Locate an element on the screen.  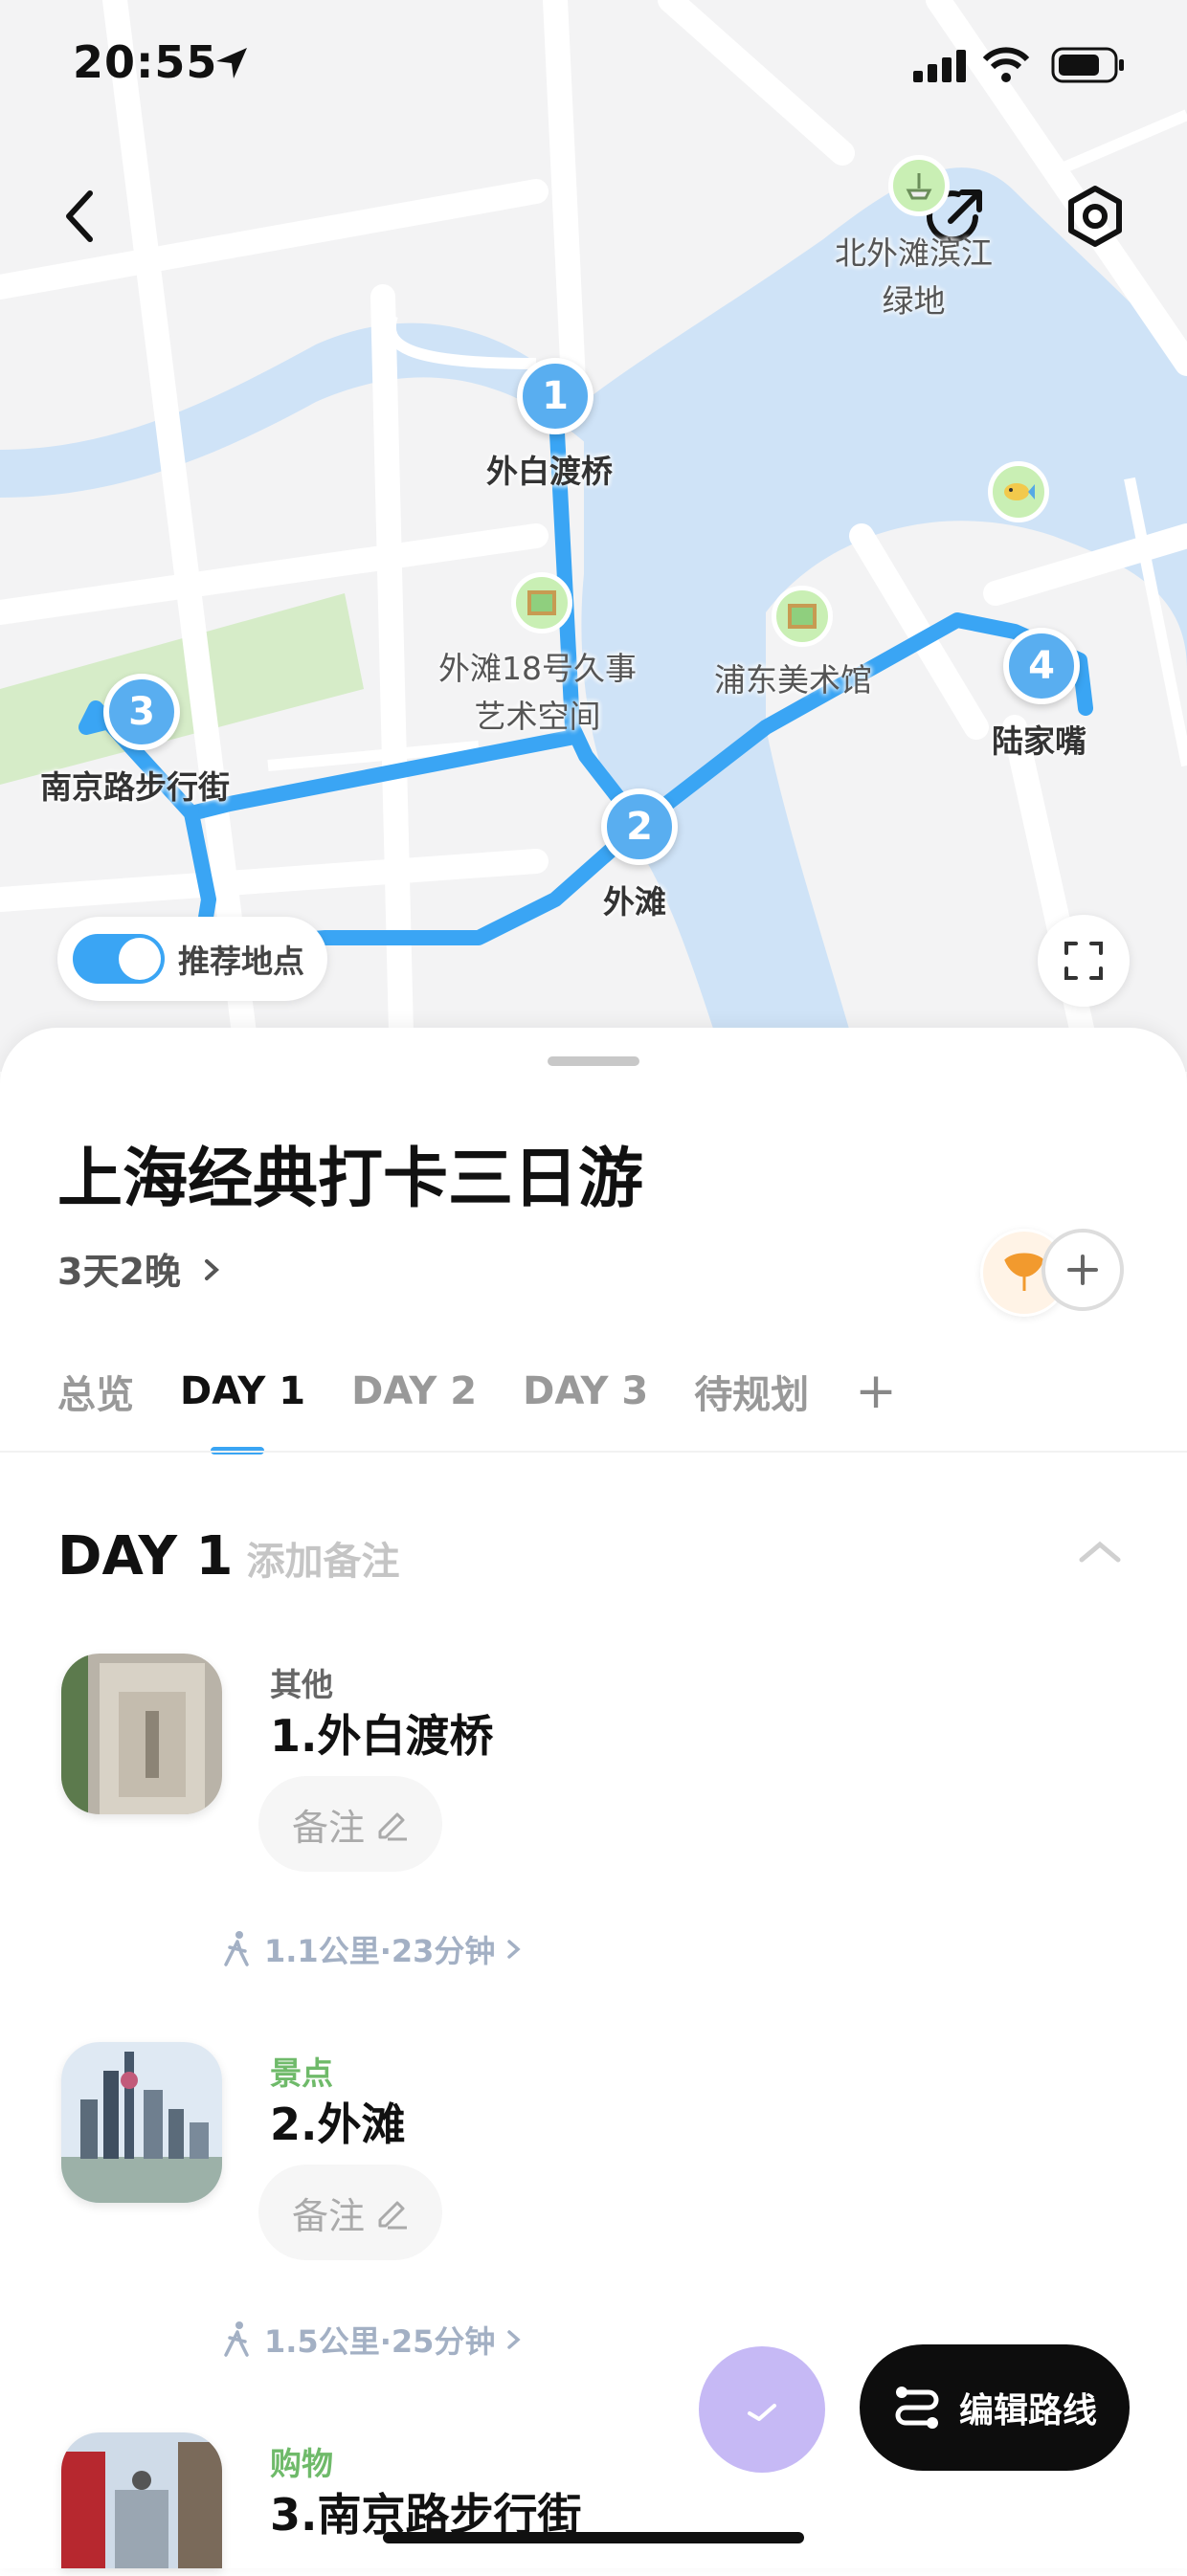
map-pin-label-2: 外滩 is located at coordinates (634, 902).